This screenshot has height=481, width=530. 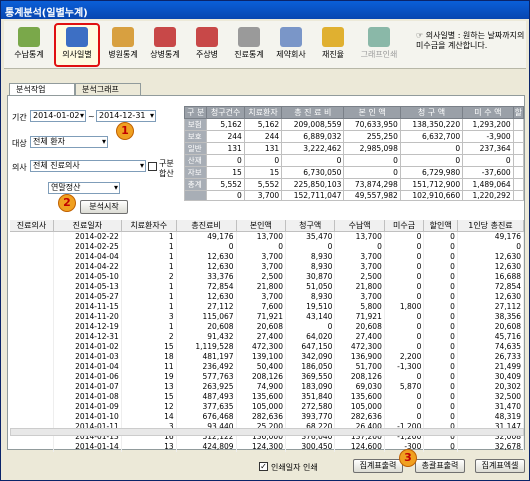 I want to click on detail-cell: 19,510, so click(x=310, y=306).